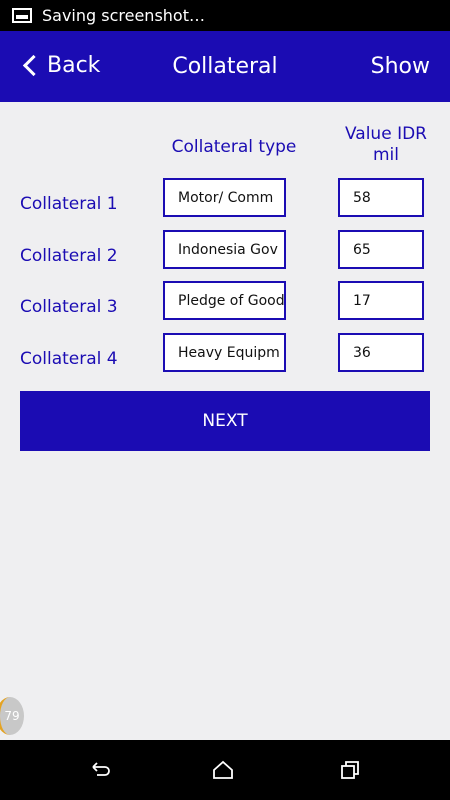  What do you see at coordinates (381, 249) in the screenshot?
I see `collateral-2-value-field: 65` at bounding box center [381, 249].